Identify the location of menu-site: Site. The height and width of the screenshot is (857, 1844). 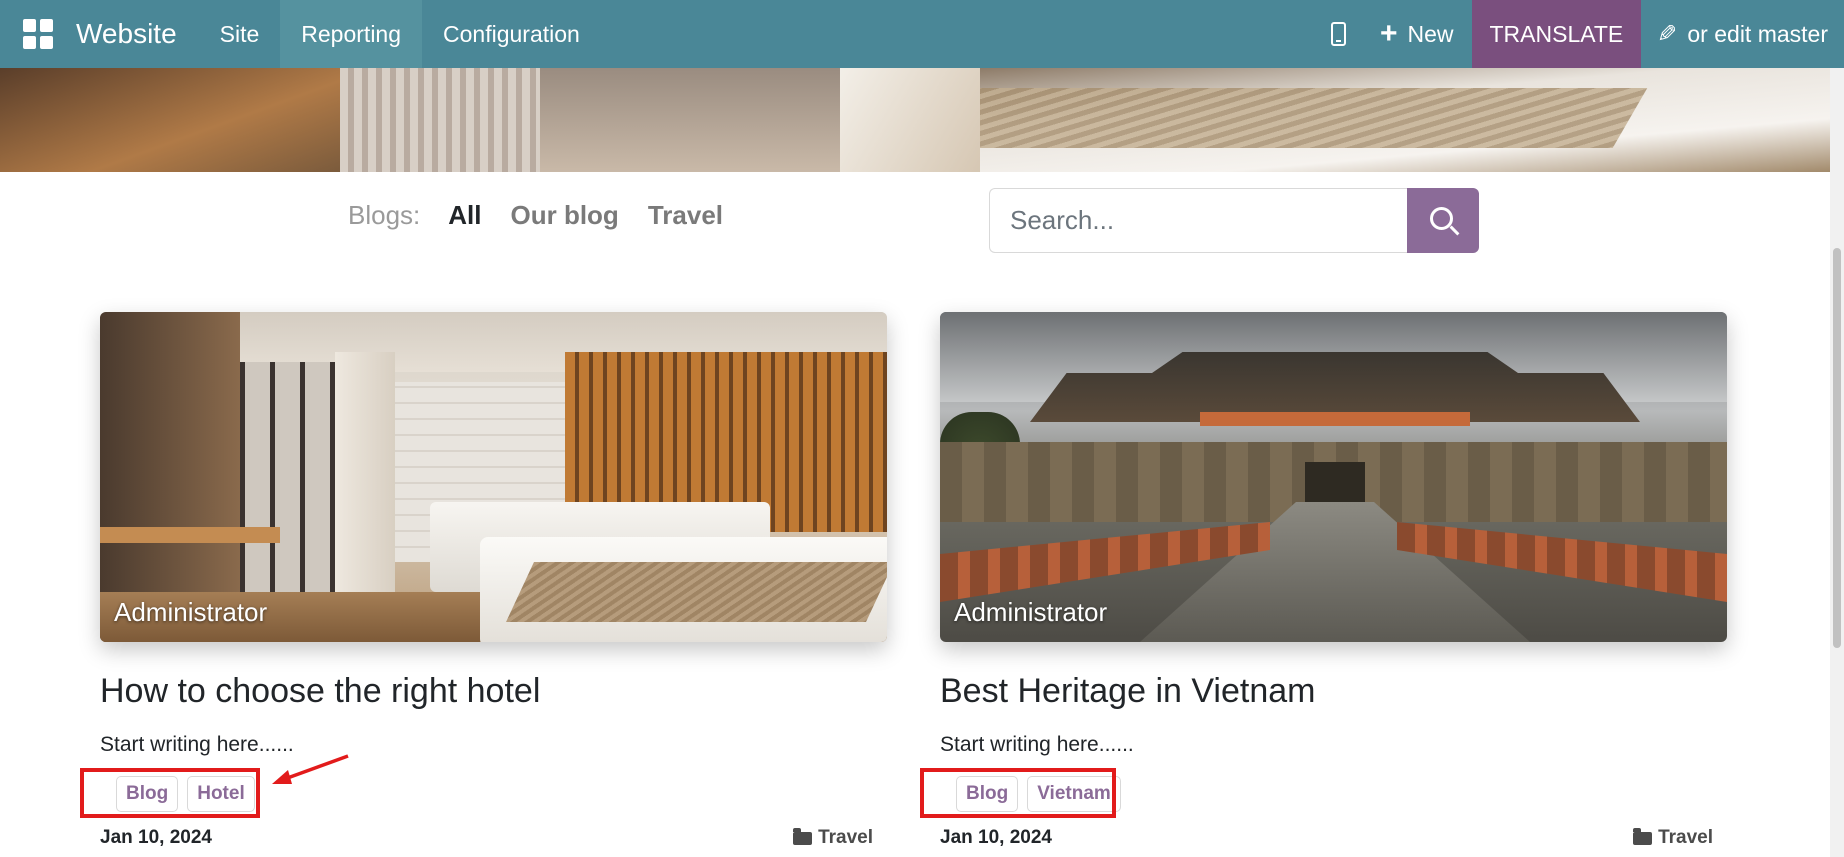
(240, 34).